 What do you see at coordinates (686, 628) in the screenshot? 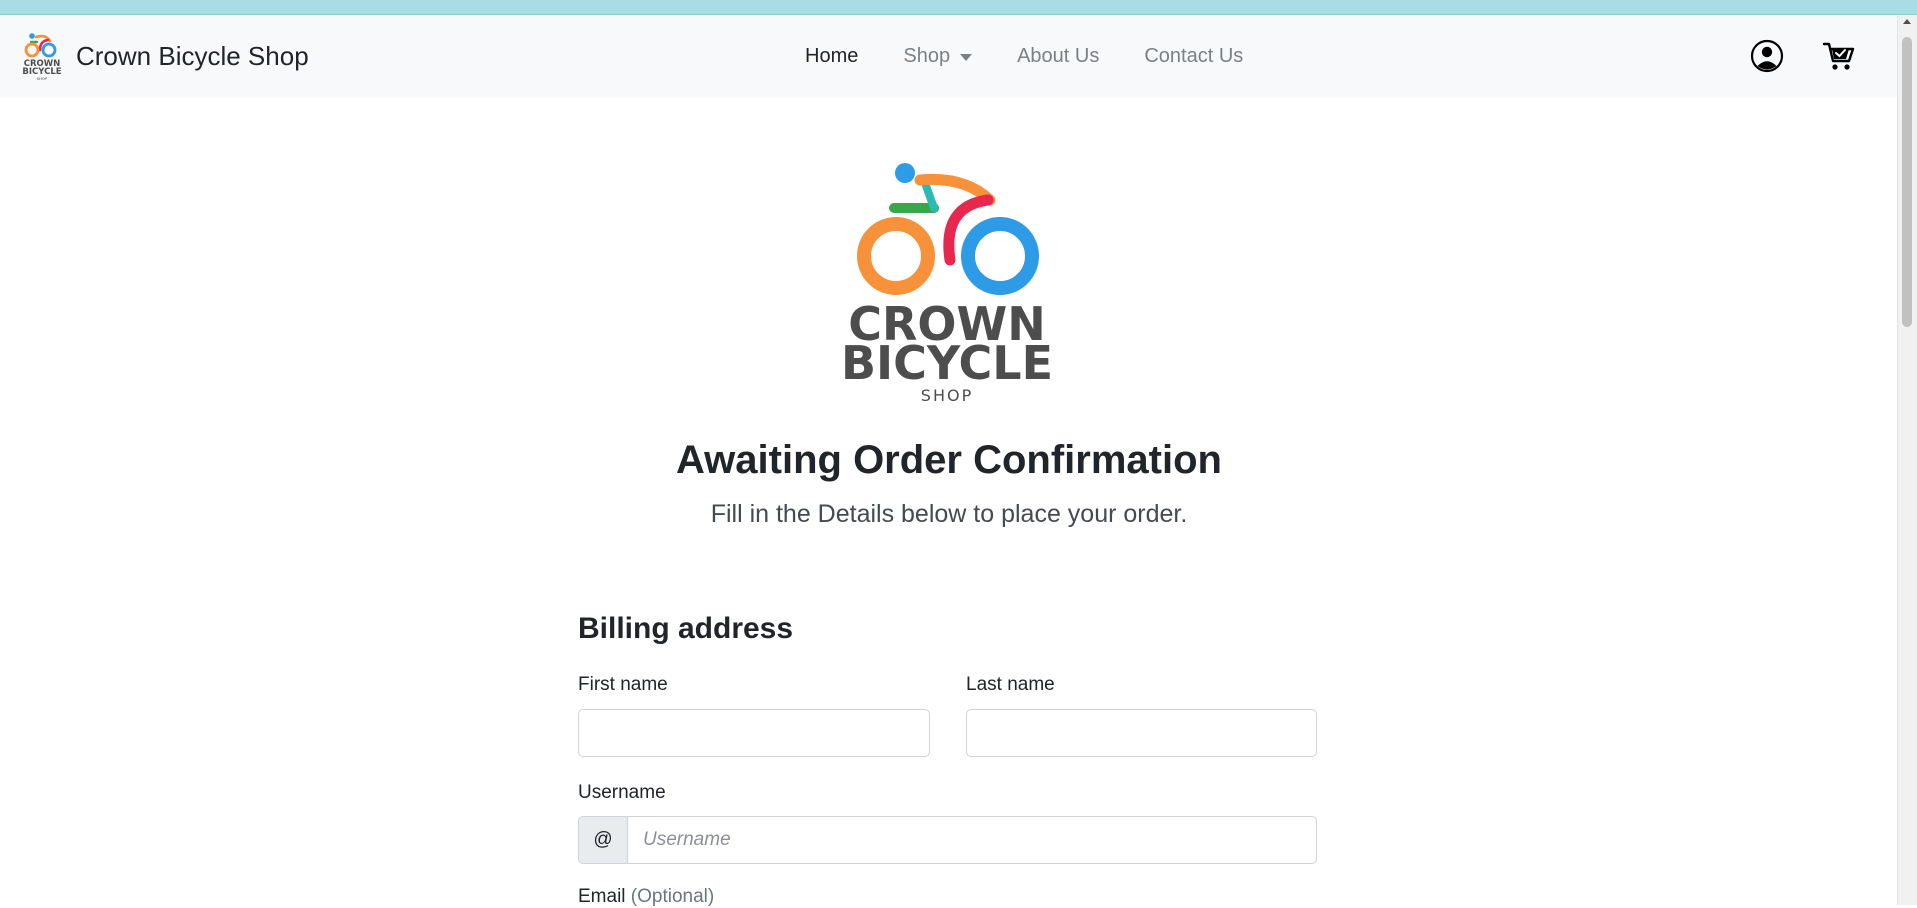
I see `billing-section-title: Billing address` at bounding box center [686, 628].